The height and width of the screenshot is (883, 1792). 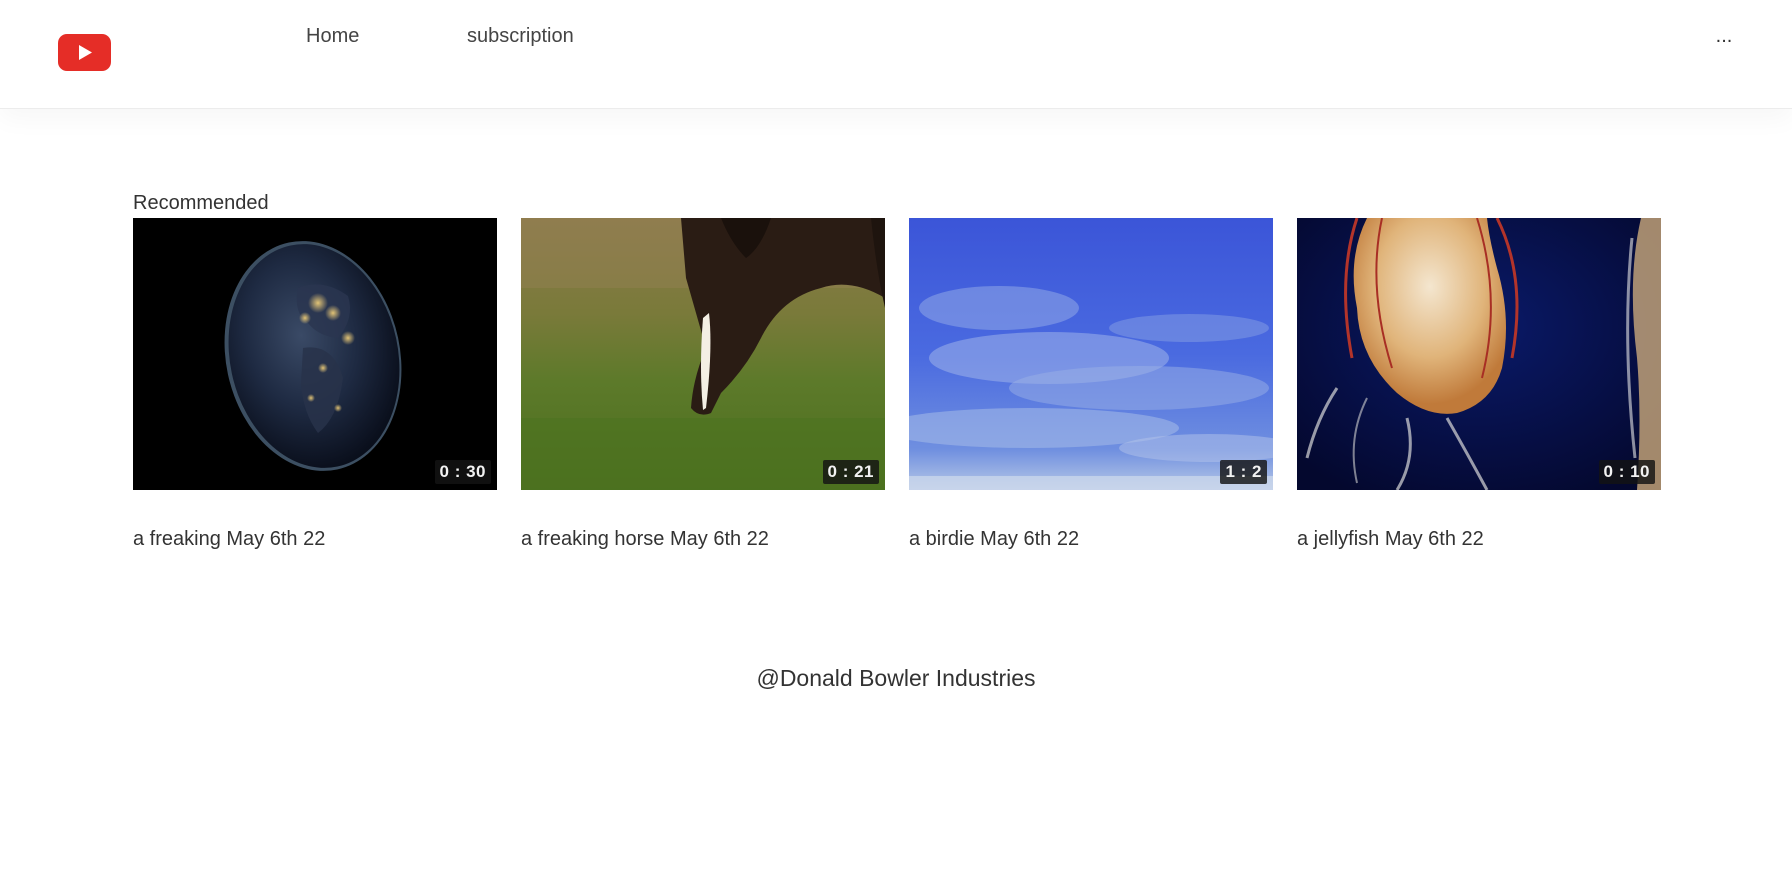 What do you see at coordinates (994, 539) in the screenshot?
I see `video-title: a birdie May 6th 22` at bounding box center [994, 539].